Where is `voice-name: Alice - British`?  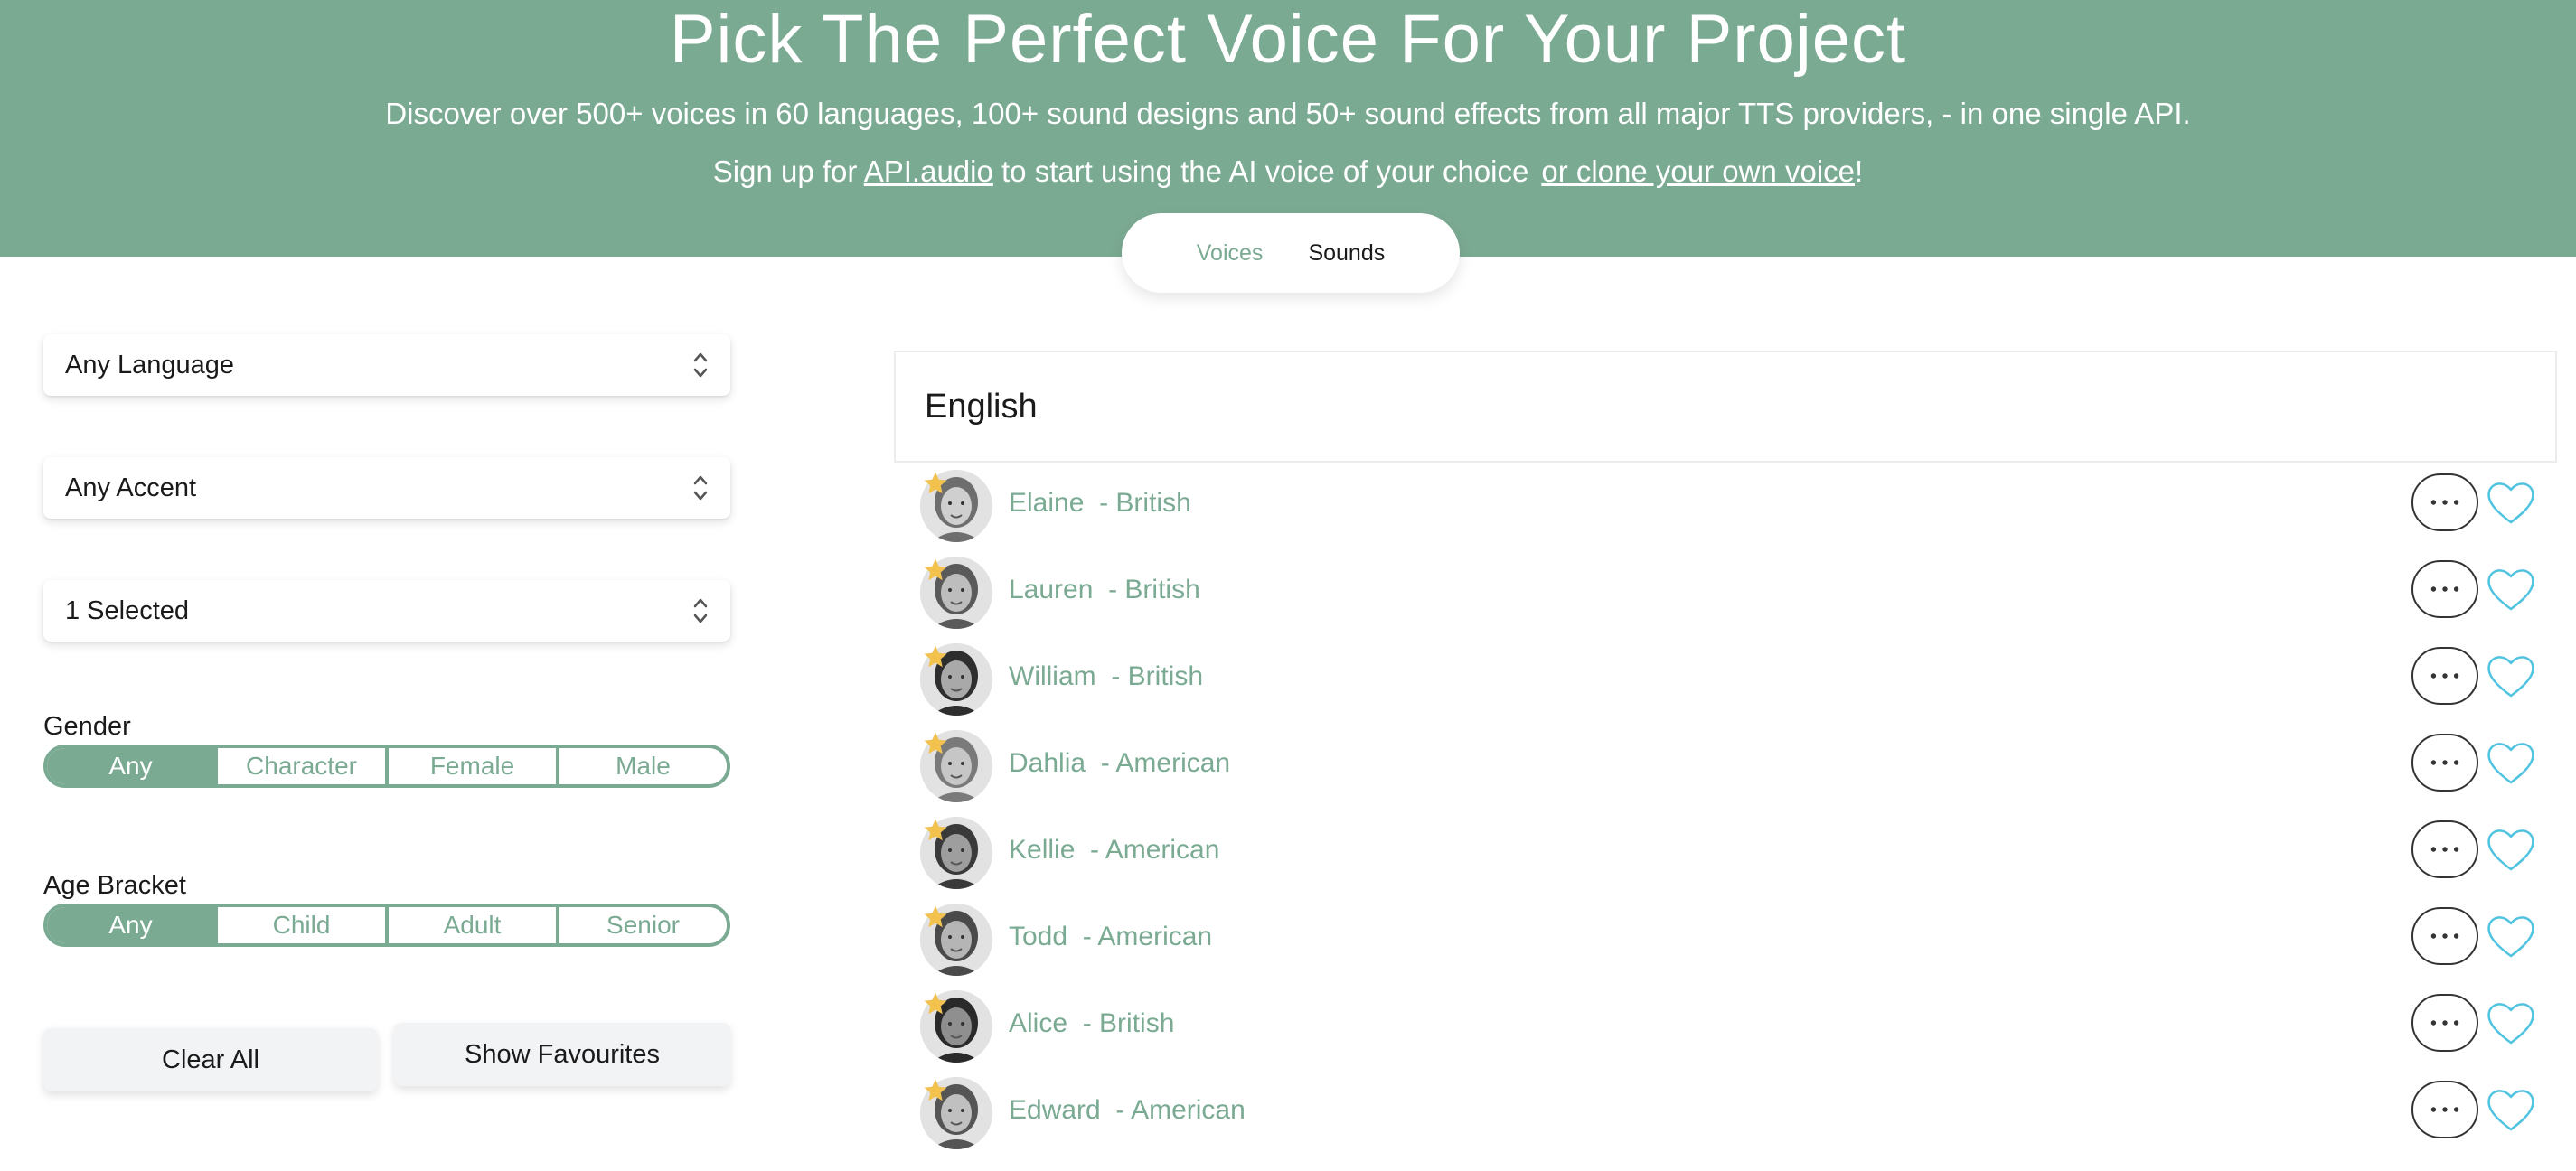 voice-name: Alice - British is located at coordinates (1091, 1023).